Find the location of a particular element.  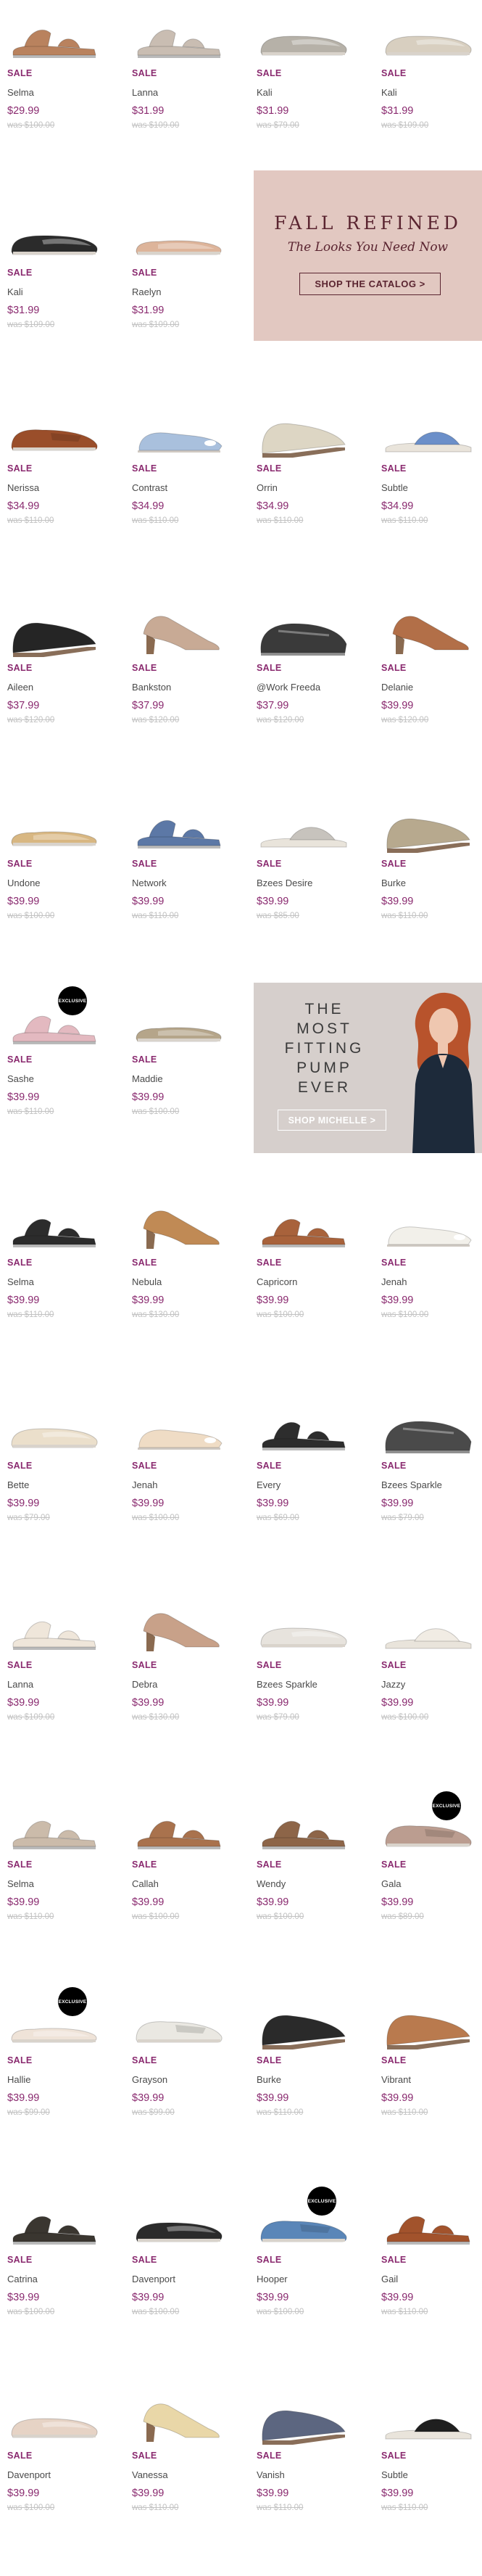

product-tile: SALE Jazzy $39.99 was $100.00 is located at coordinates (428, 1668).